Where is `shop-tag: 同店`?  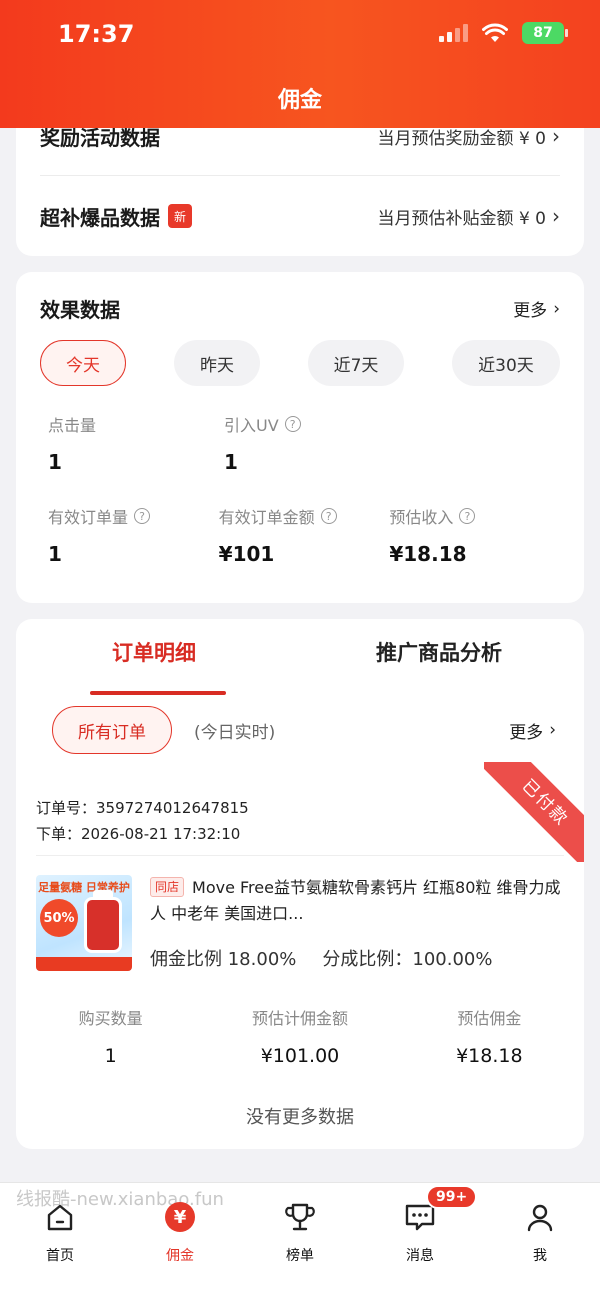 shop-tag: 同店 is located at coordinates (167, 887).